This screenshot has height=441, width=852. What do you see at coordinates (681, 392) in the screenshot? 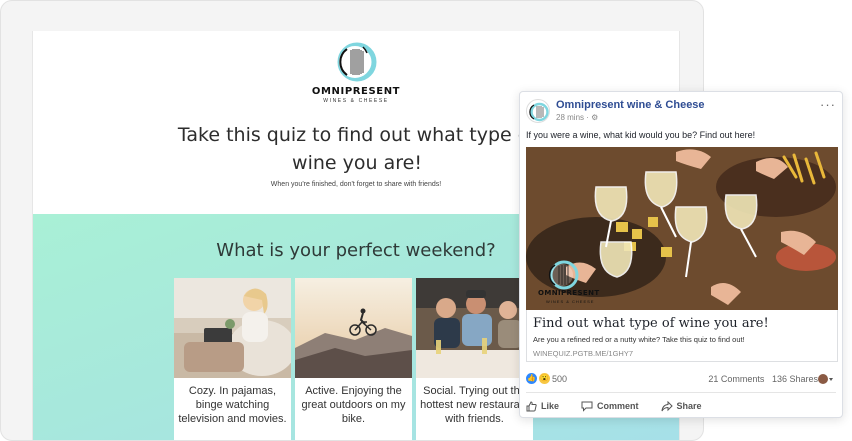
I see `actions-divider` at bounding box center [681, 392].